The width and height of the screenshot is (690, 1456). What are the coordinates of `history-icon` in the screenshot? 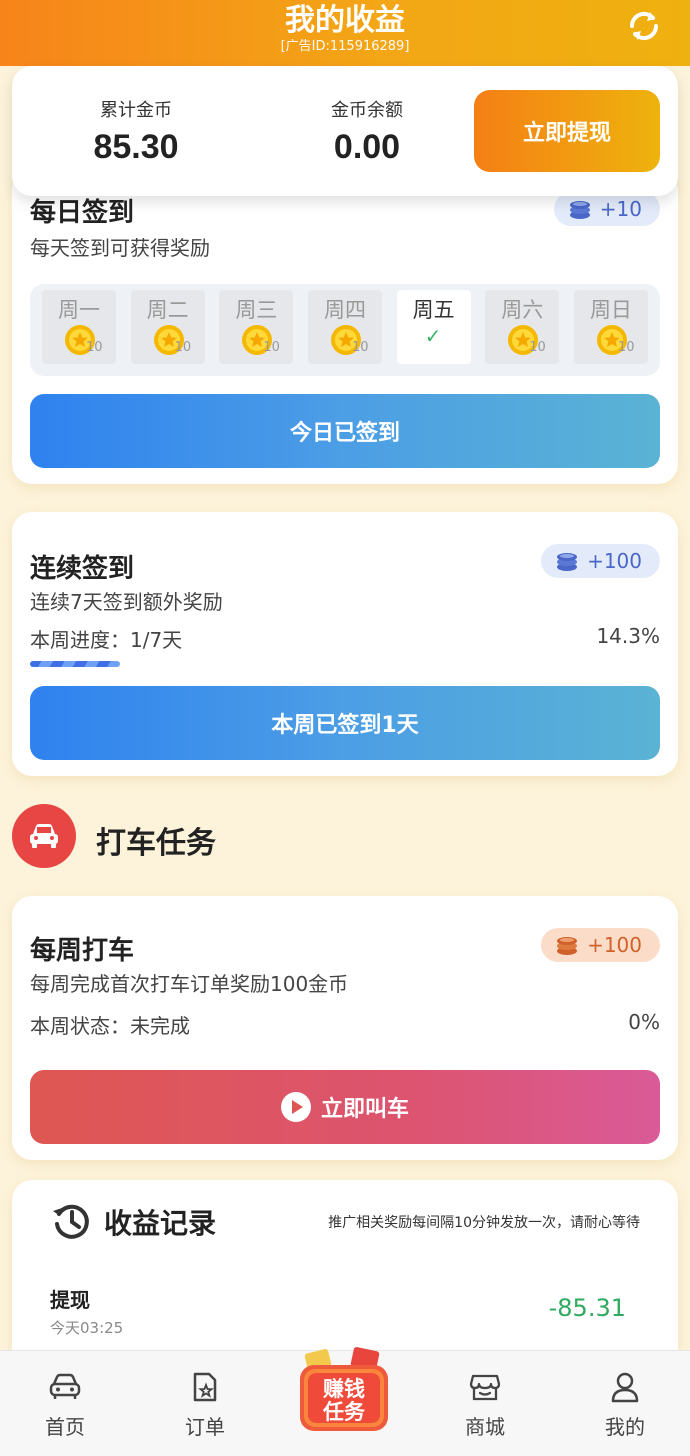 It's located at (71, 1221).